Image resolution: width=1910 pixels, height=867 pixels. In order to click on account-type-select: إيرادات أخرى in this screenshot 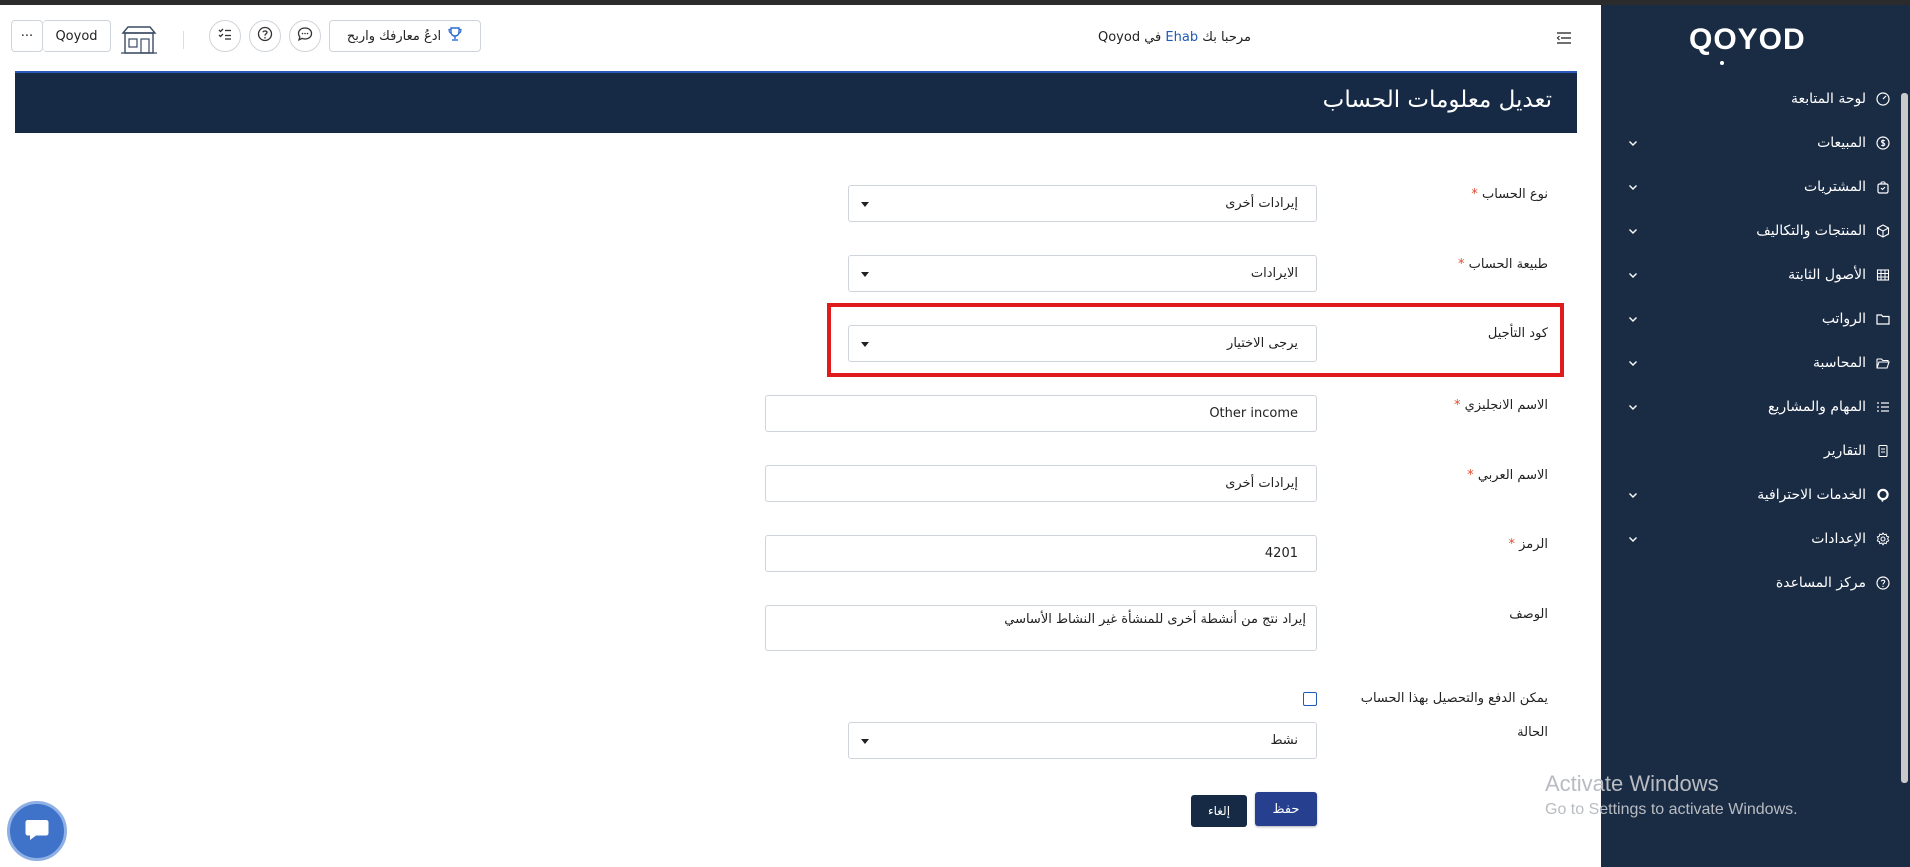, I will do `click(1082, 203)`.